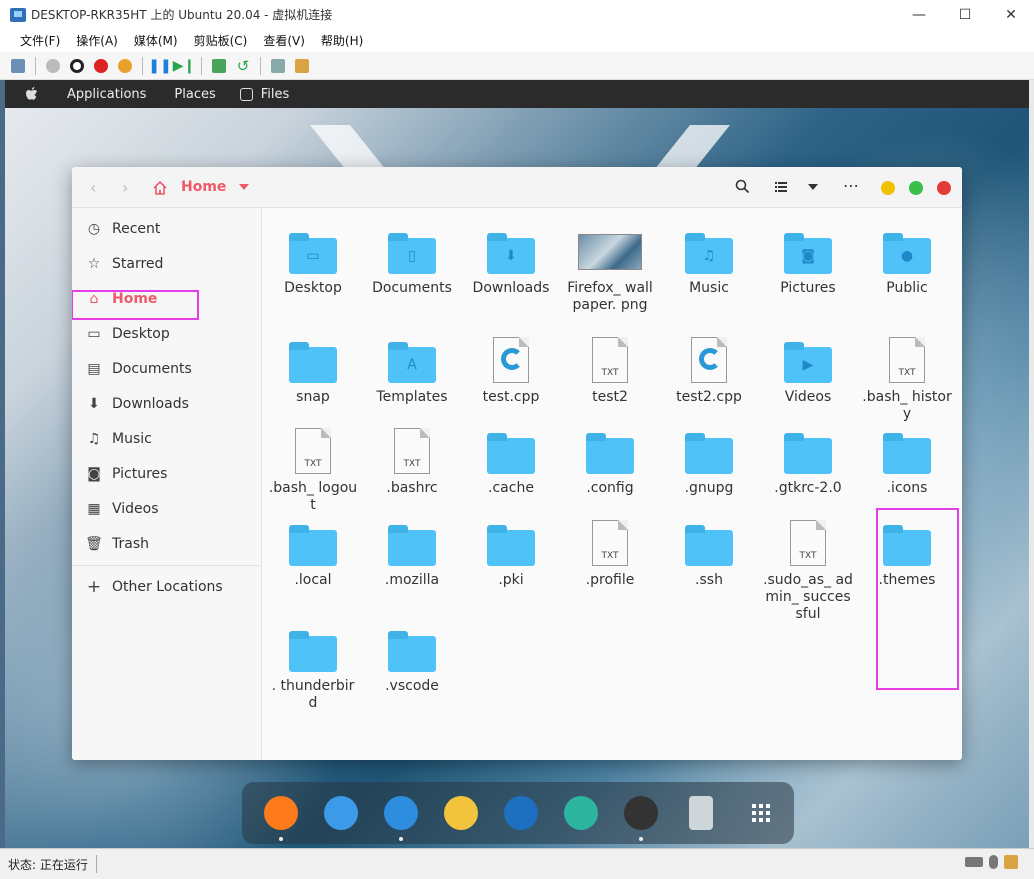 This screenshot has width=1034, height=879. What do you see at coordinates (412, 374) in the screenshot?
I see `file-item: A Templates` at bounding box center [412, 374].